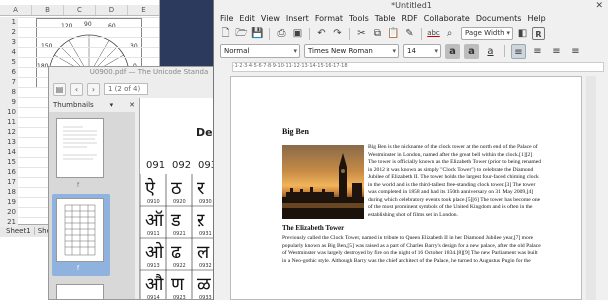 The width and height of the screenshot is (608, 300). I want to click on row-number: 11, so click(9, 122).